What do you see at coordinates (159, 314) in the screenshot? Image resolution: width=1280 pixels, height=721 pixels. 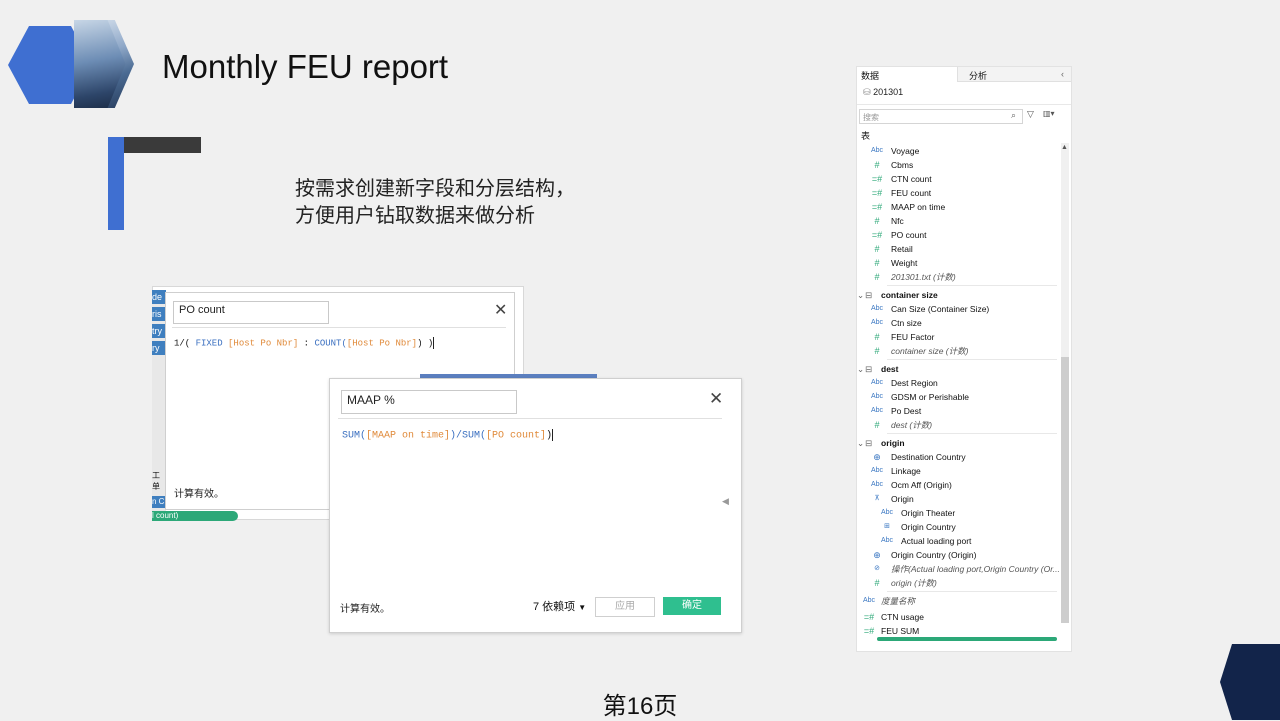 I see `strip-tab: ris` at bounding box center [159, 314].